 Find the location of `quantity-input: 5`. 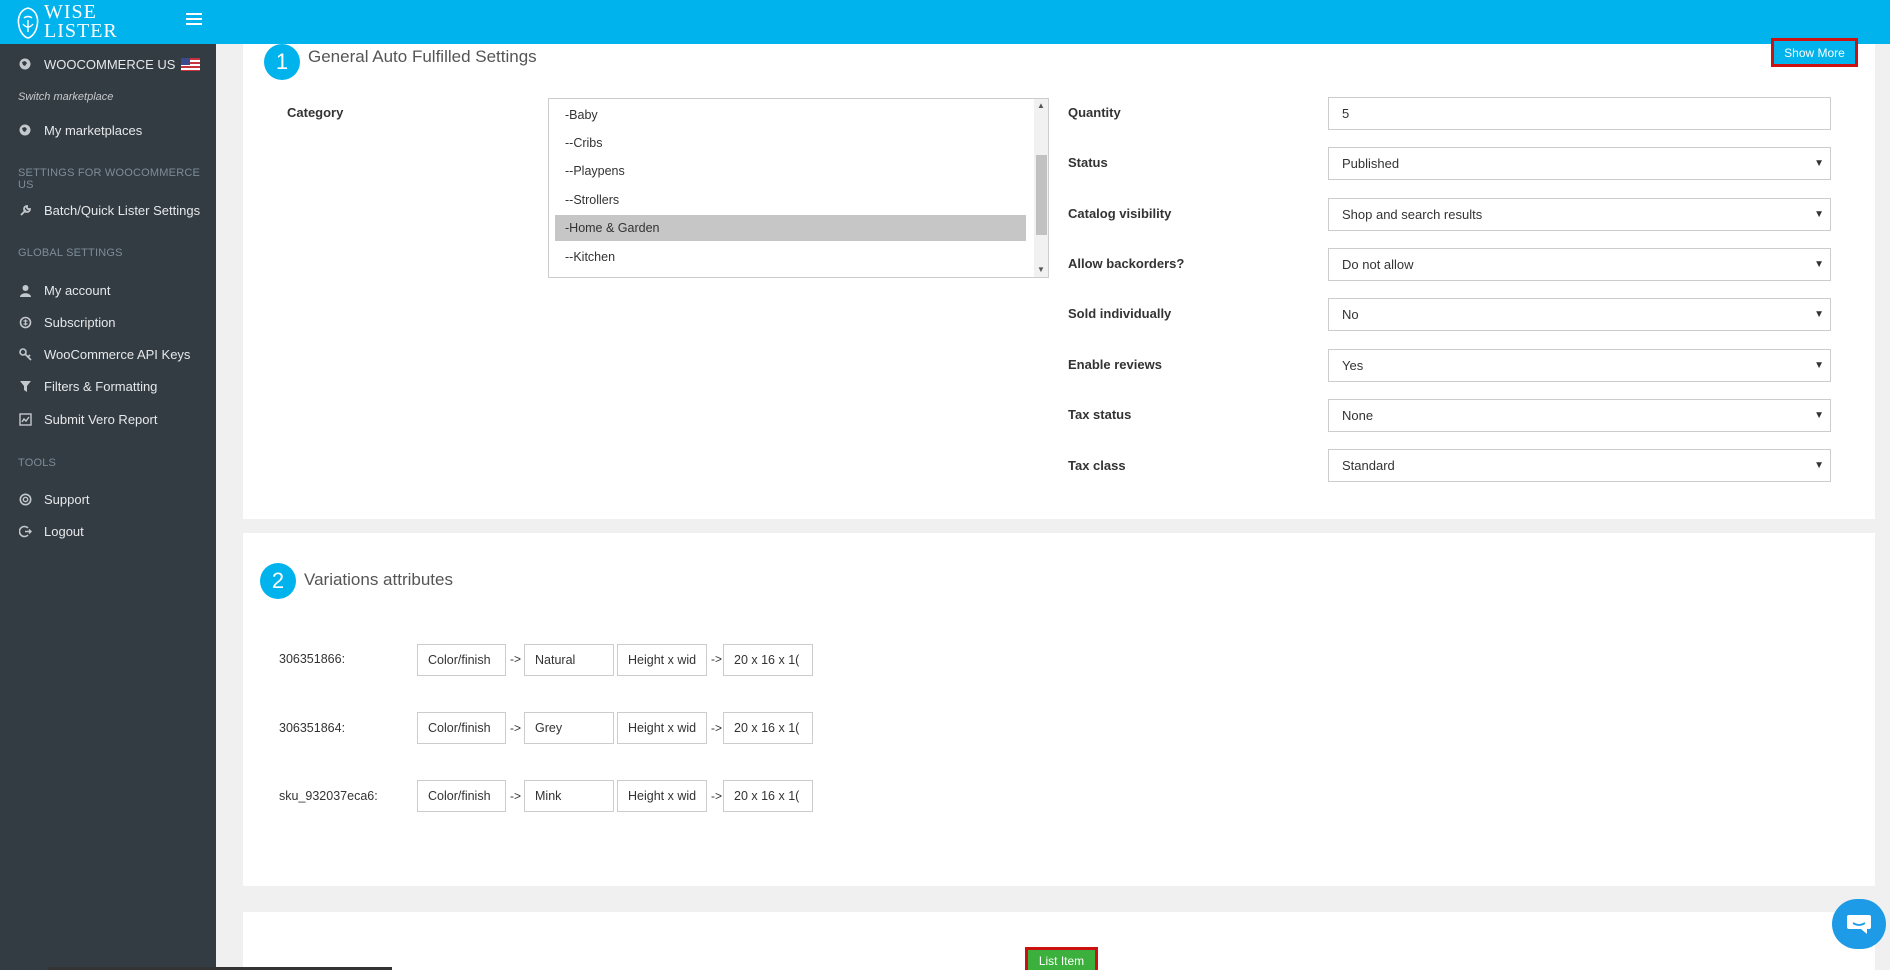

quantity-input: 5 is located at coordinates (1579, 113).